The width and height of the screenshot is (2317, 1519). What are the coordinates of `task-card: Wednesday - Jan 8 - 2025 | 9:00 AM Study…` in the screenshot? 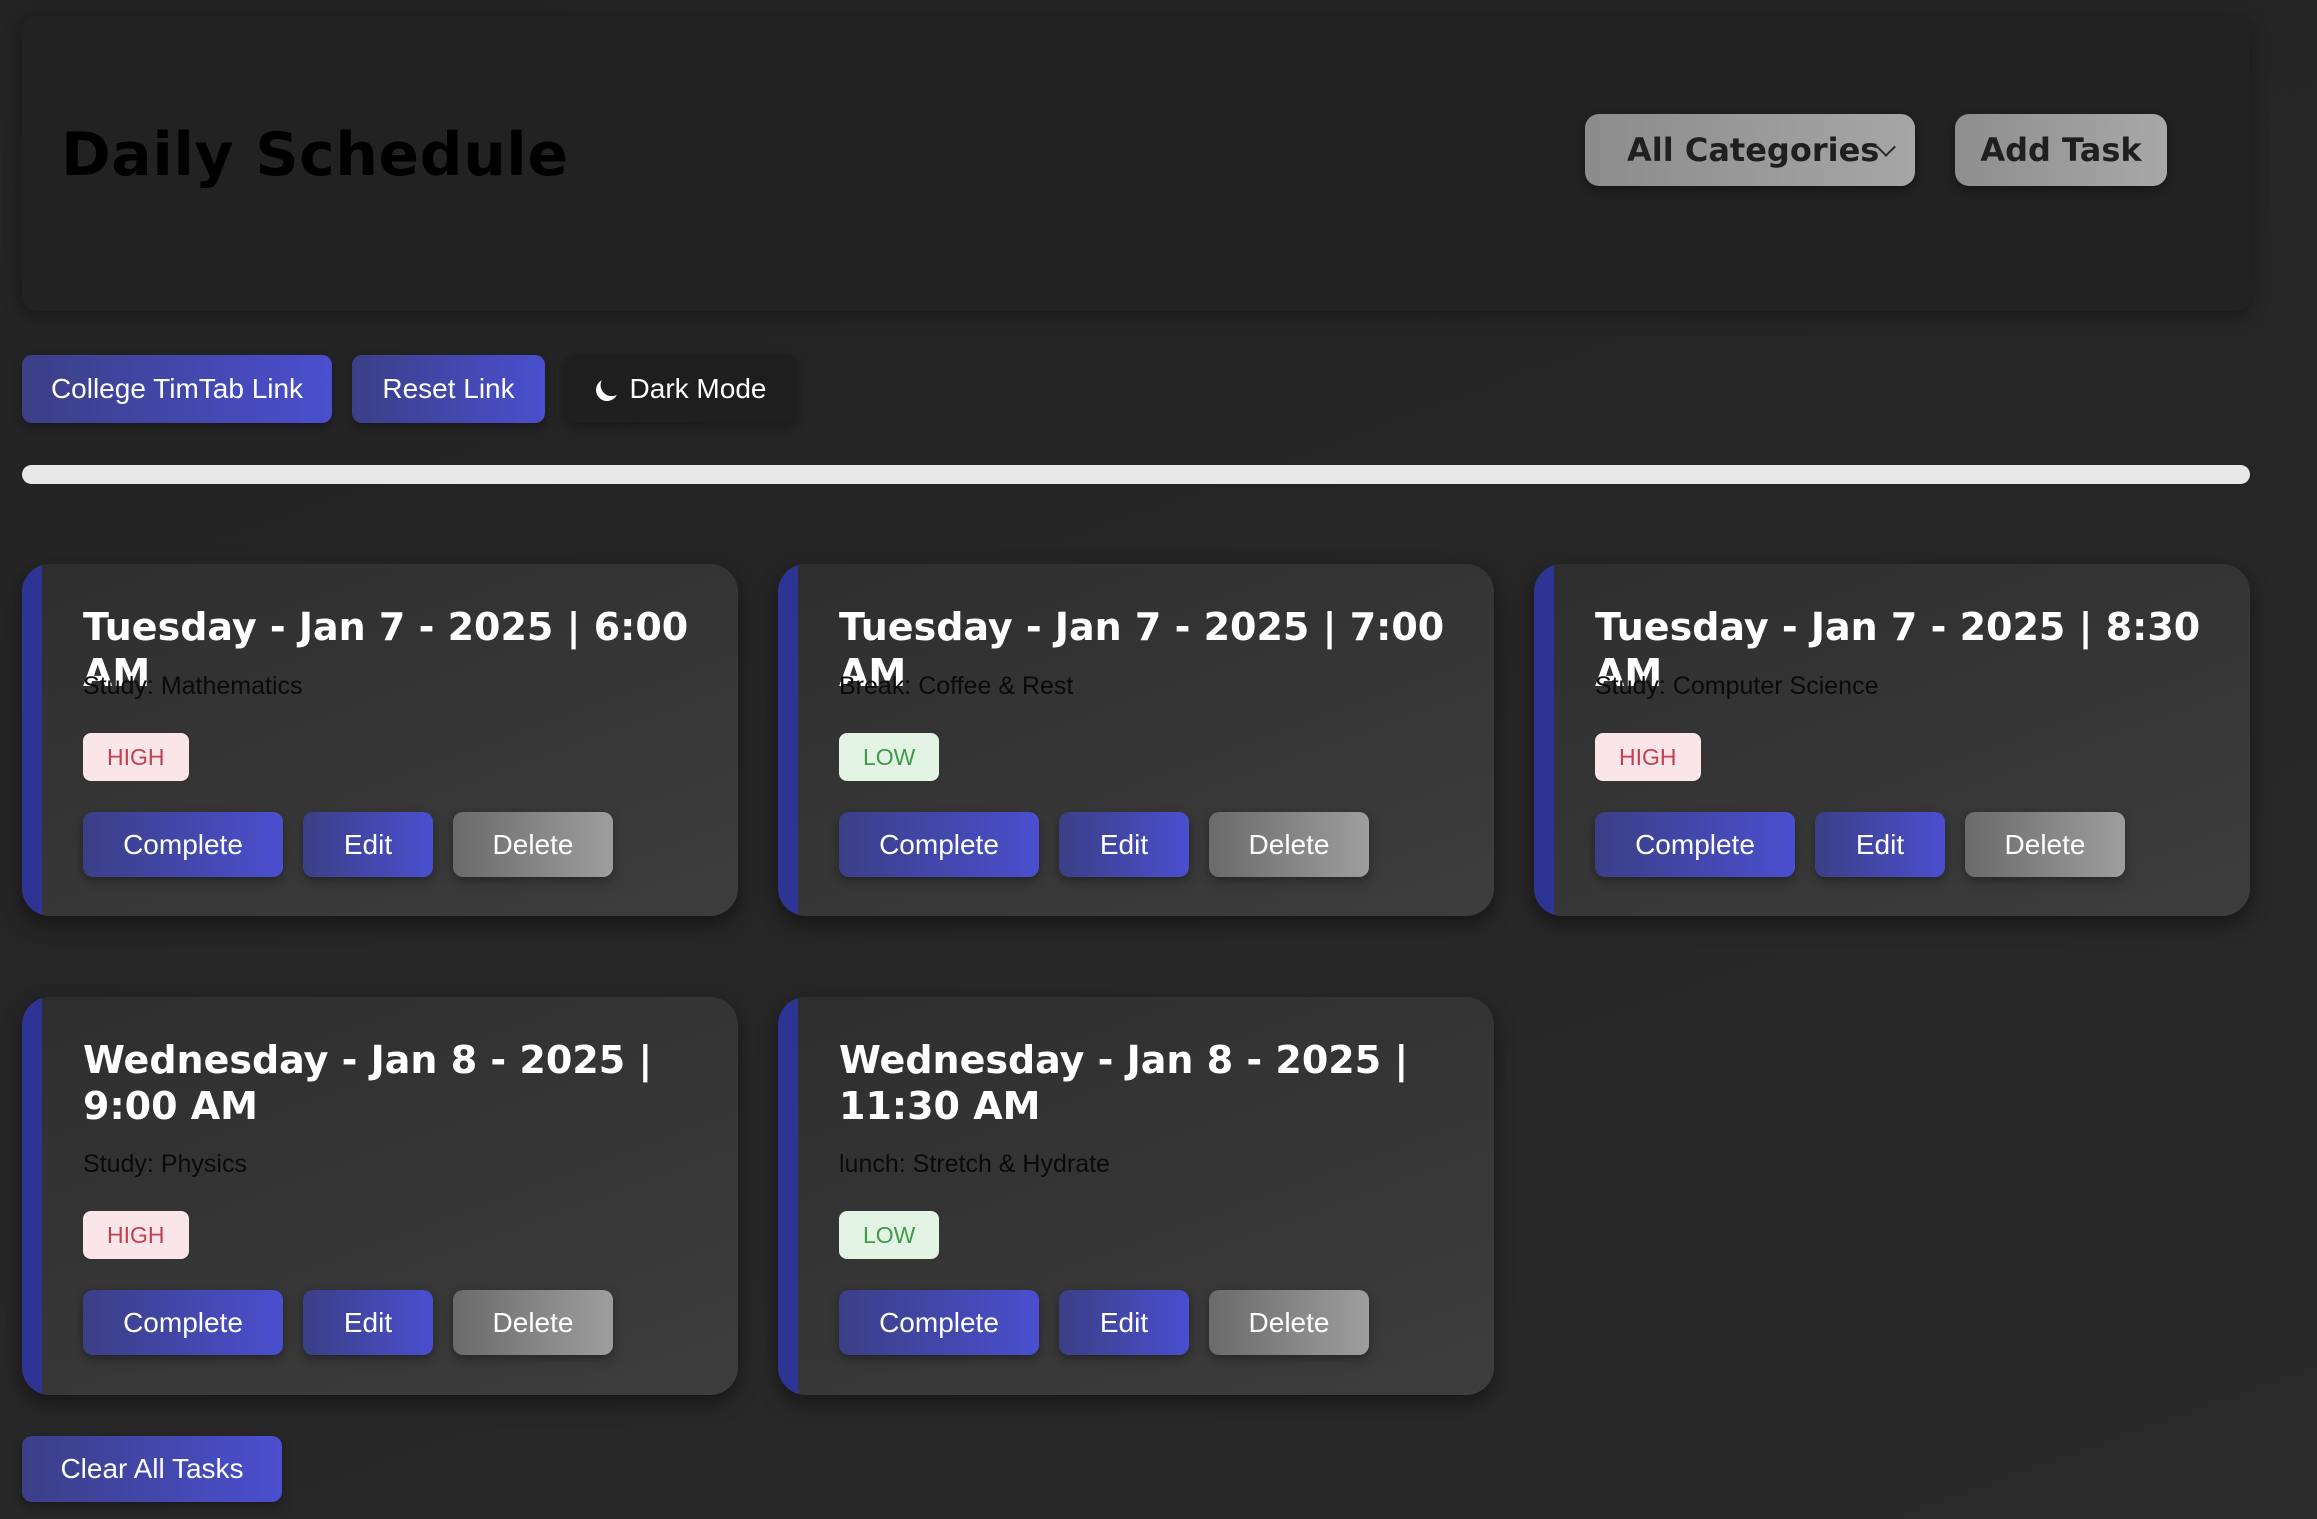 It's located at (380, 1196).